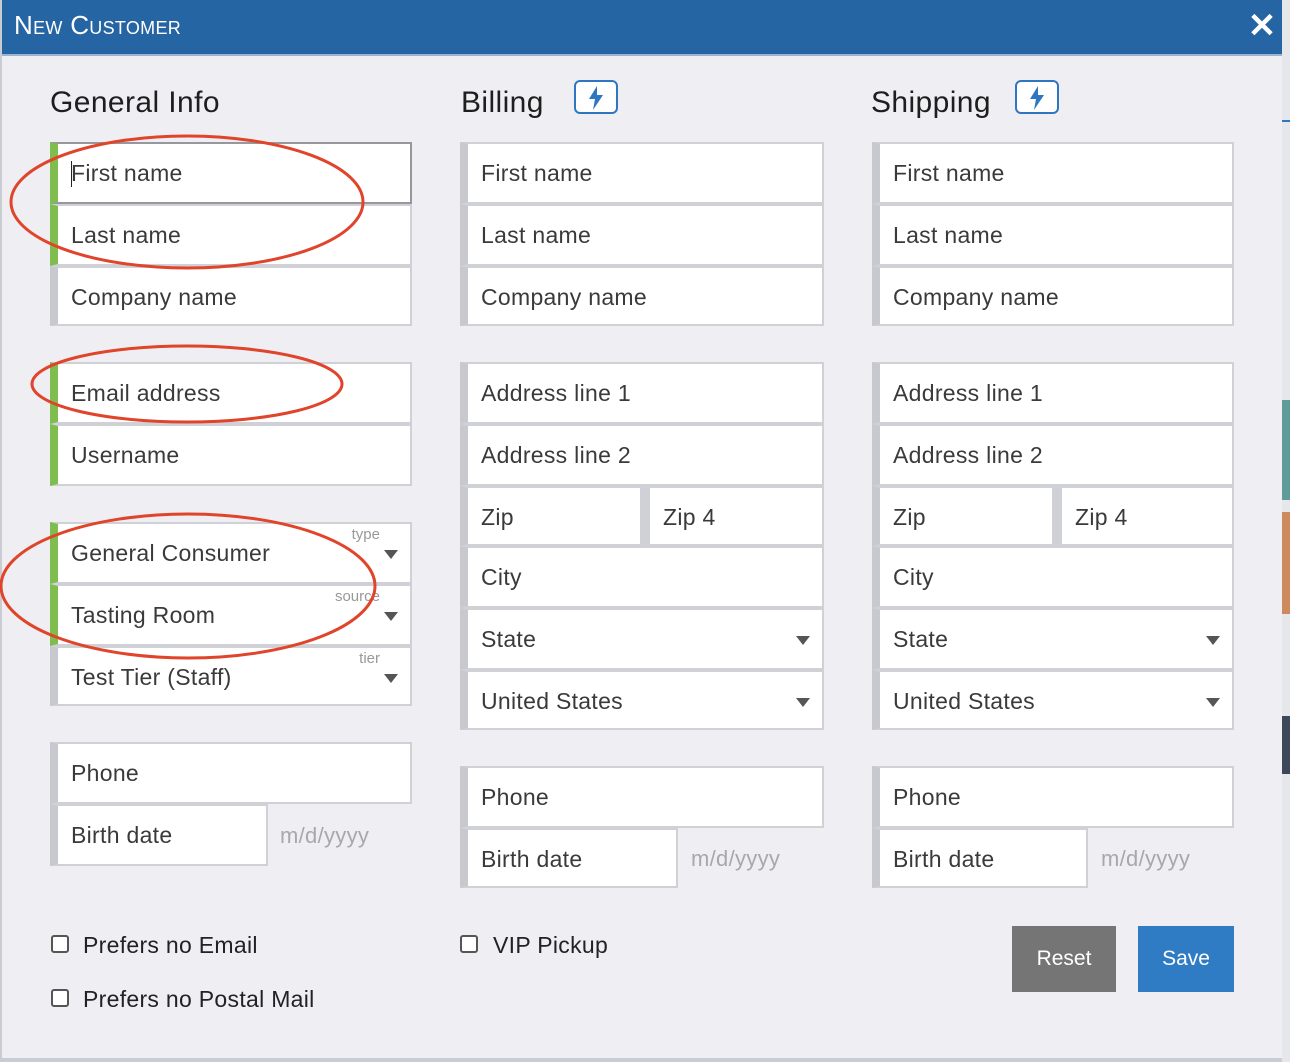 The height and width of the screenshot is (1062, 1290). What do you see at coordinates (369, 658) in the screenshot?
I see `tier-label: tier` at bounding box center [369, 658].